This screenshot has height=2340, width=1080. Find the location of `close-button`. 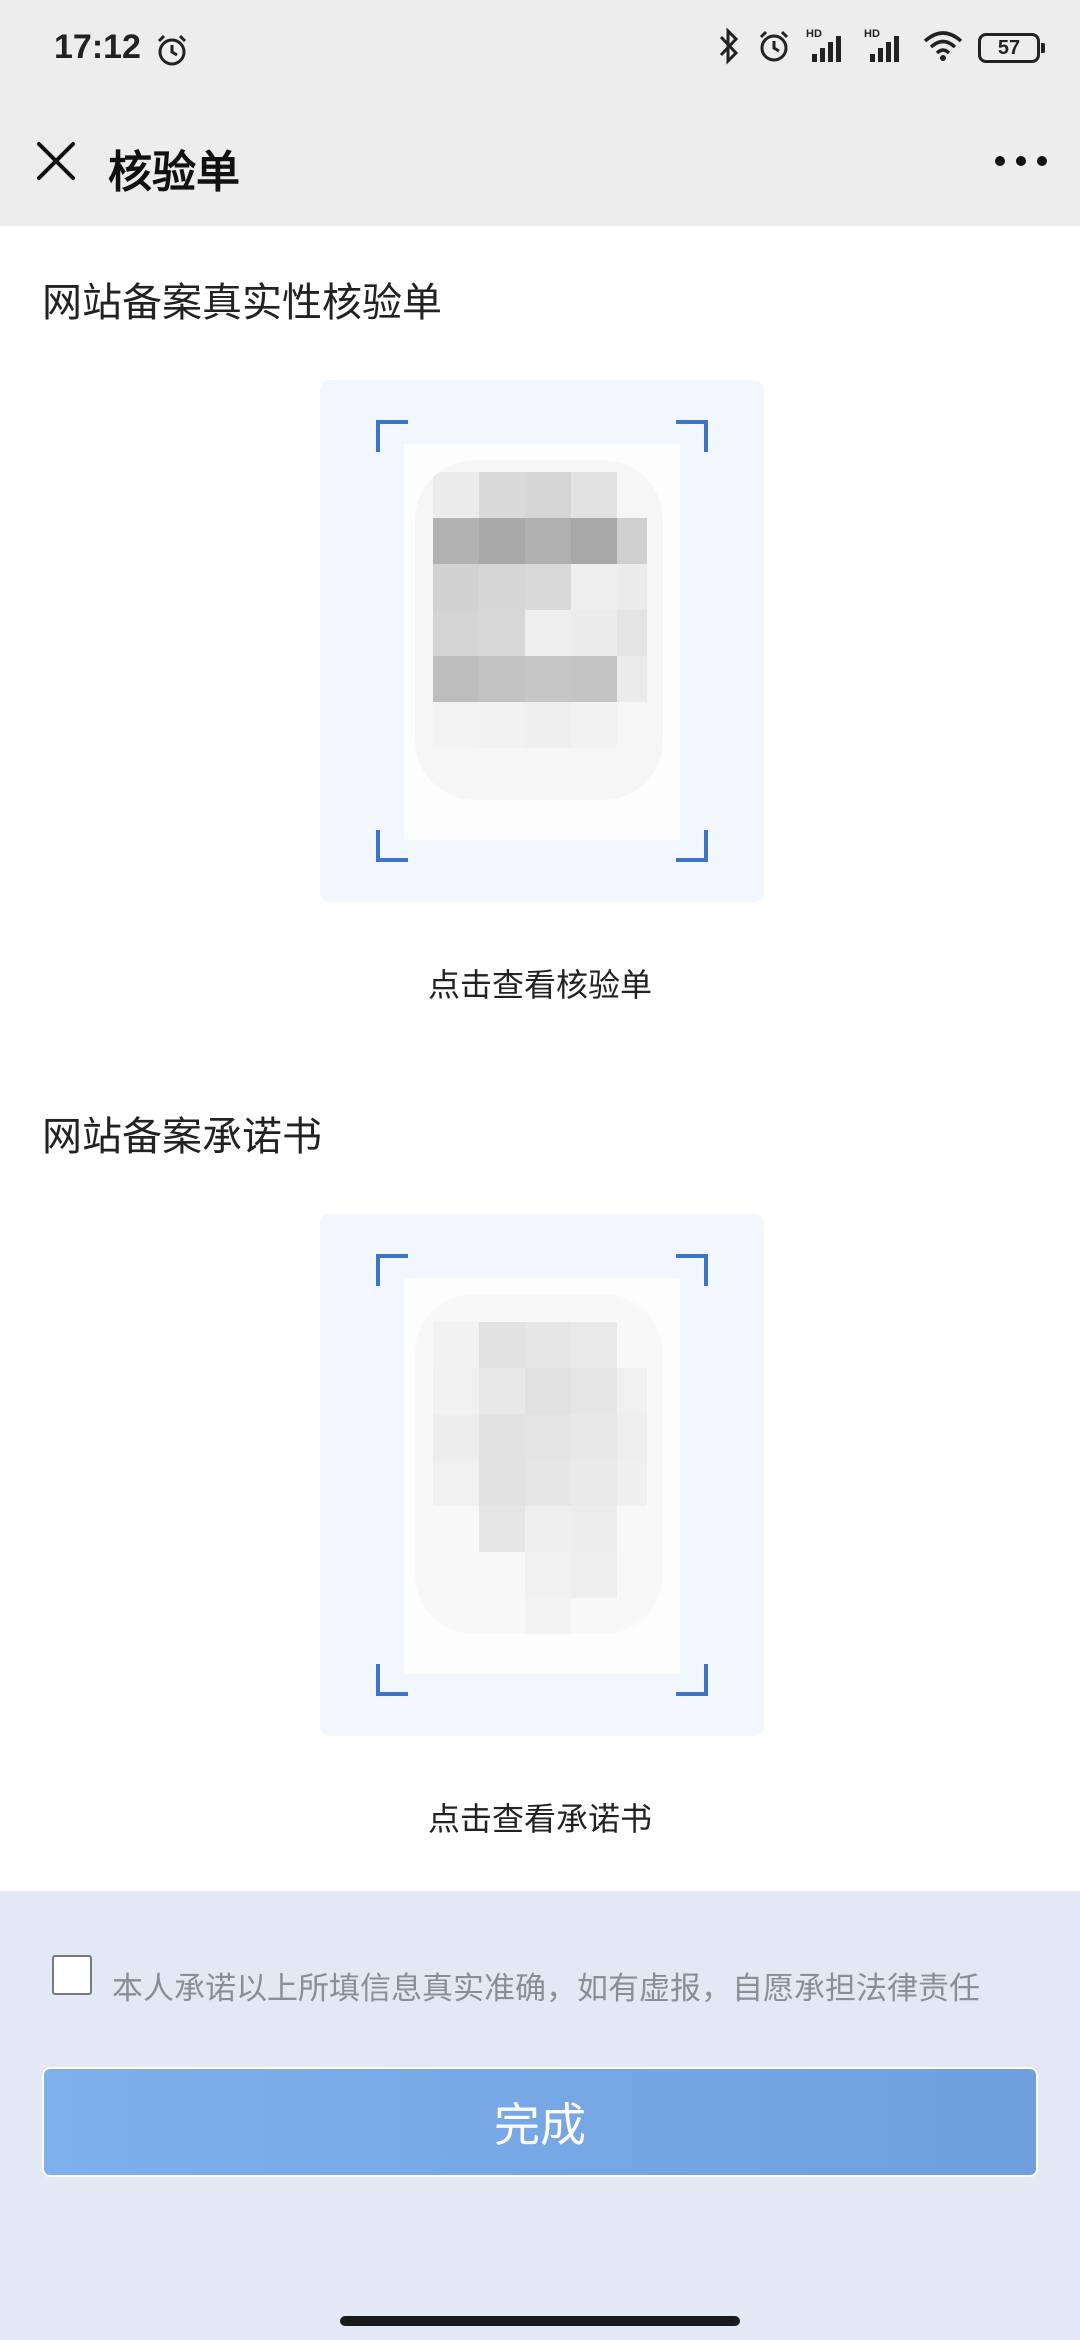

close-button is located at coordinates (56, 161).